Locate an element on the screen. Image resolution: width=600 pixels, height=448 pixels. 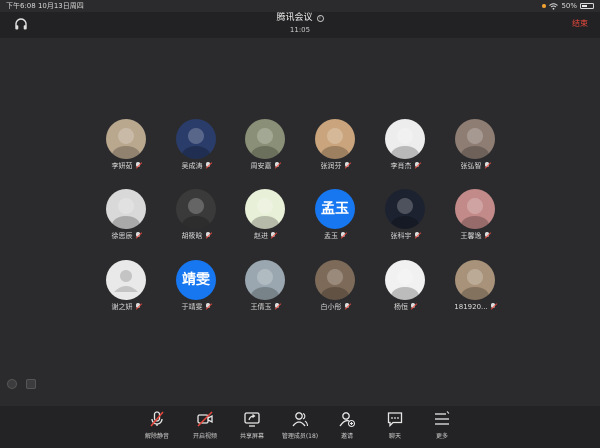
participant-name-row: 王倩玉 is located at coordinates (265, 307).